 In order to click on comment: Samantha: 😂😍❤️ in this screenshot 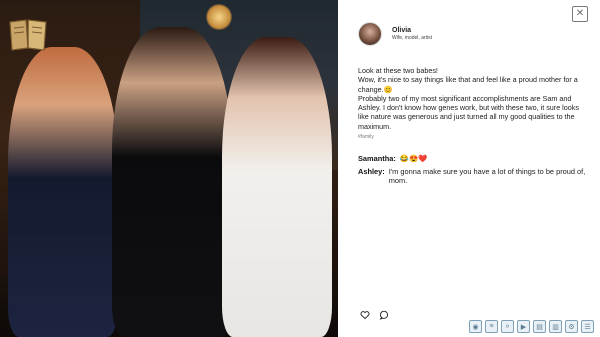, I will do `click(476, 159)`.